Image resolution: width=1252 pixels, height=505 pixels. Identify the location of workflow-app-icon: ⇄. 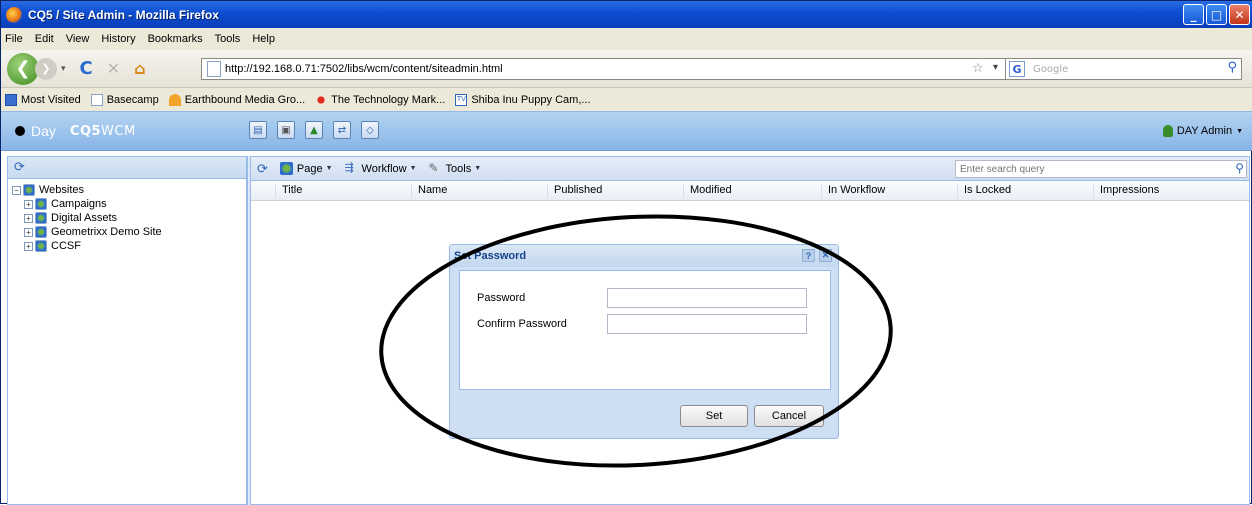
(342, 130).